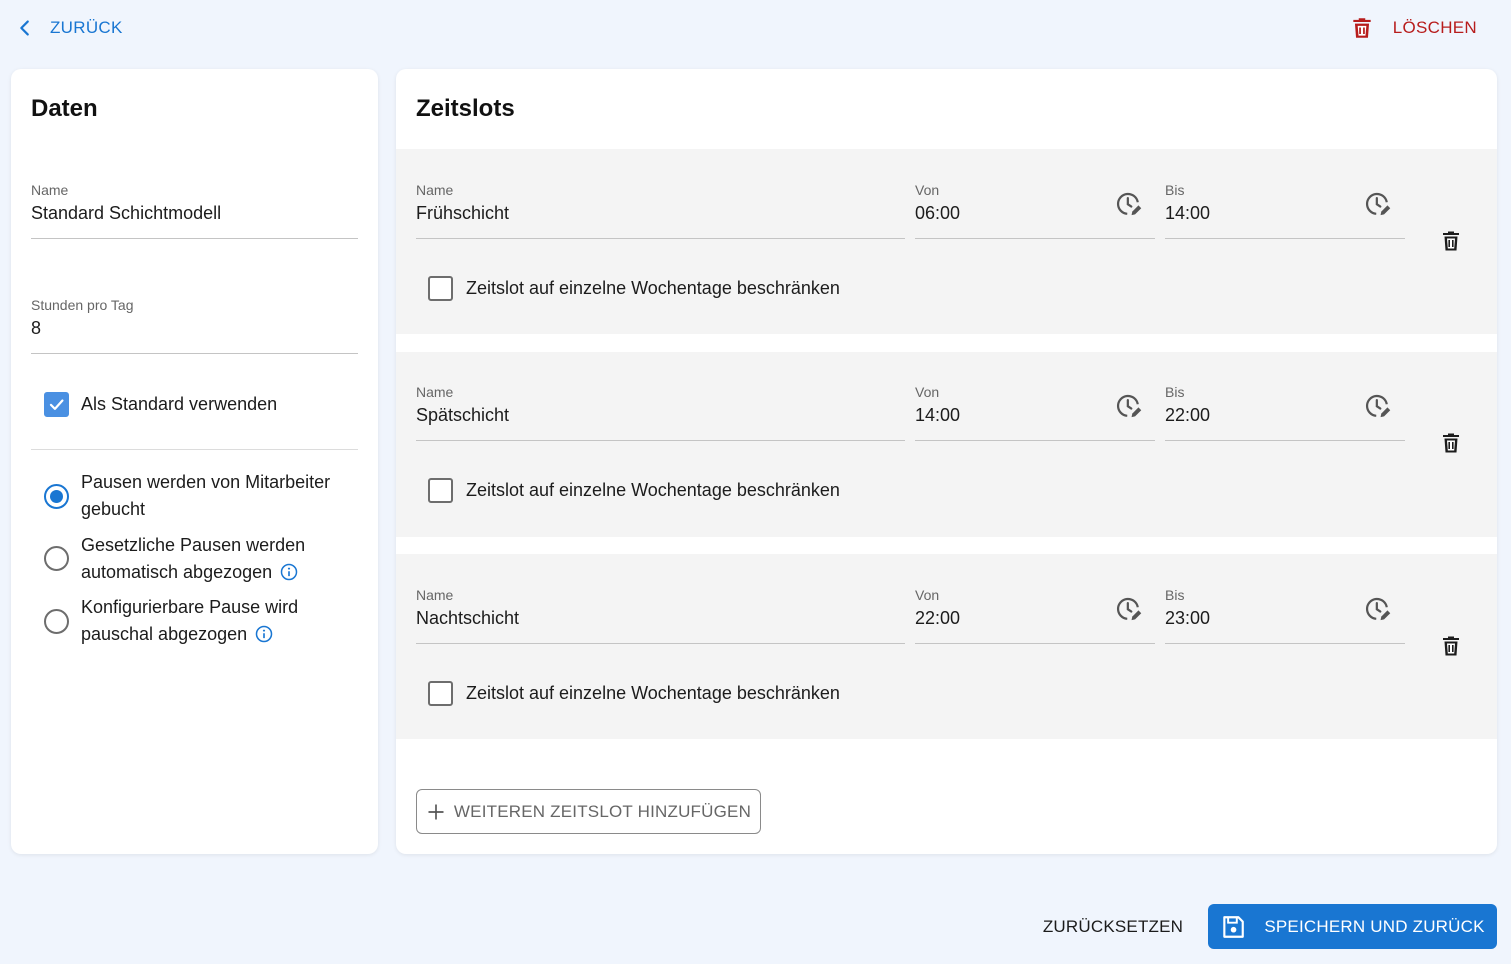 The image size is (1511, 964). What do you see at coordinates (1374, 926) in the screenshot?
I see `save-button-label: SPEICHERN UND ZURÜCK` at bounding box center [1374, 926].